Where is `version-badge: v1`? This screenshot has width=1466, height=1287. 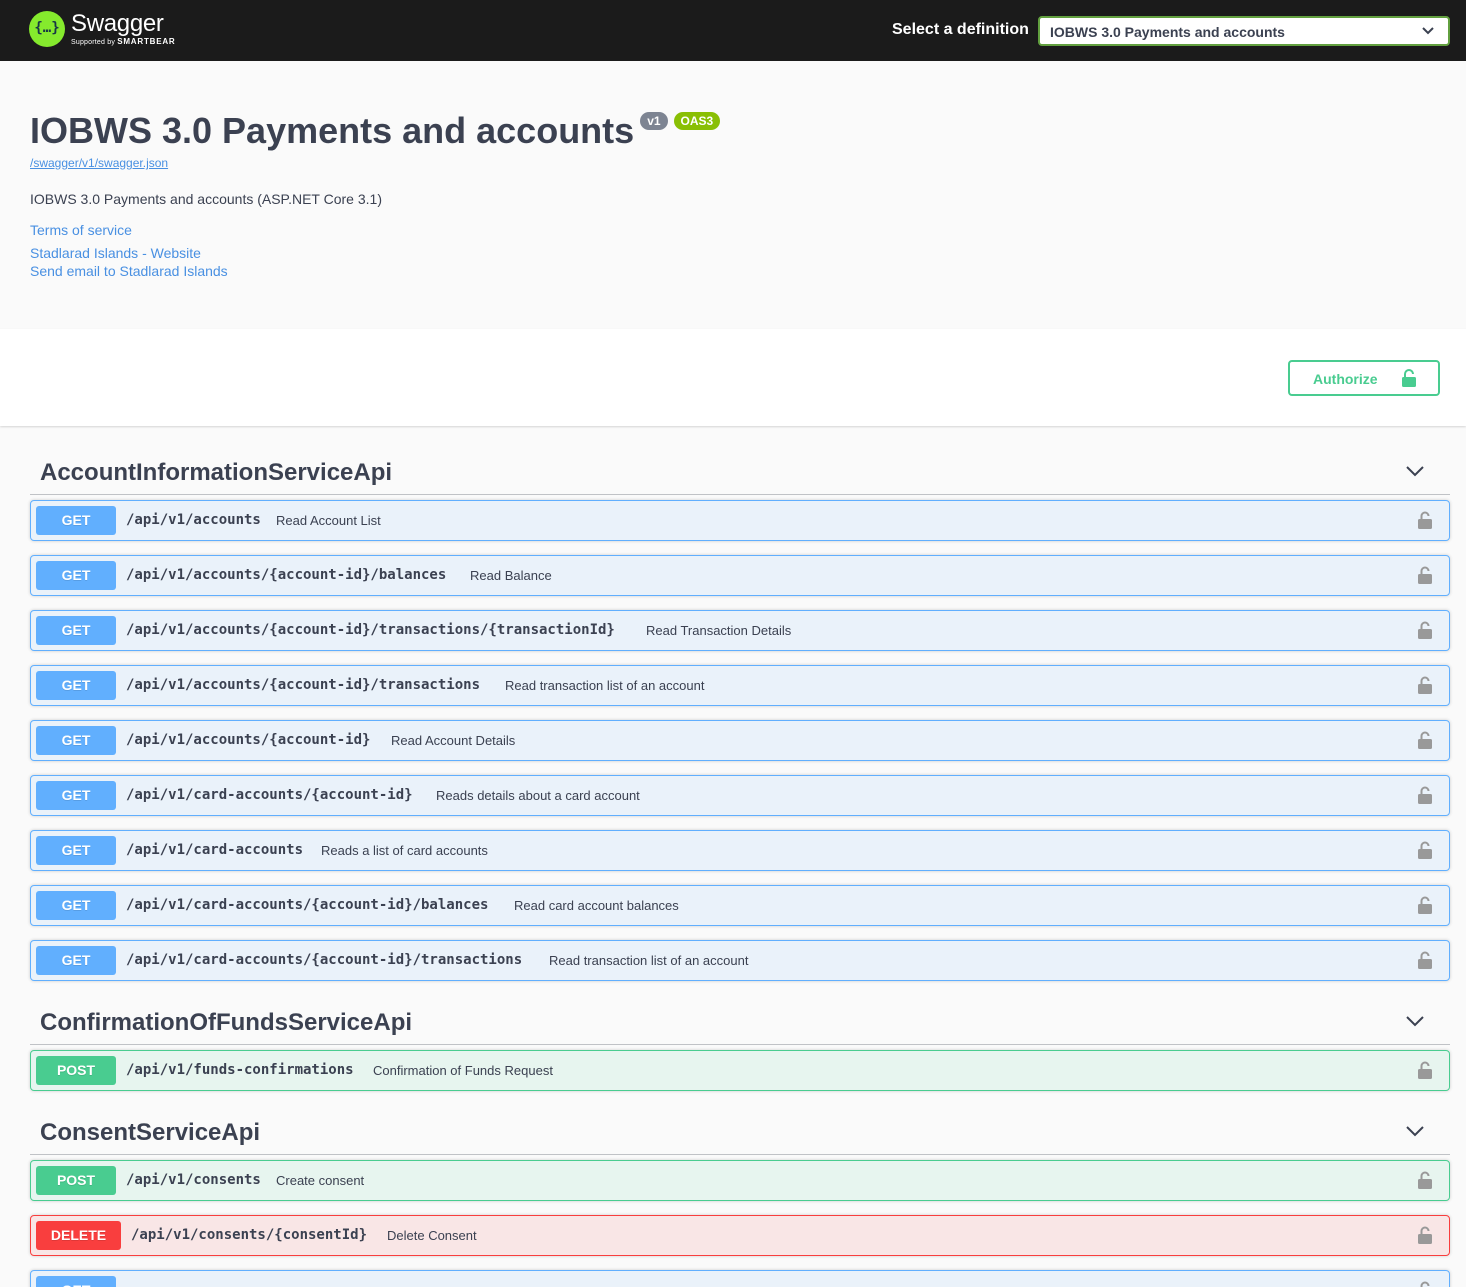 version-badge: v1 is located at coordinates (654, 121).